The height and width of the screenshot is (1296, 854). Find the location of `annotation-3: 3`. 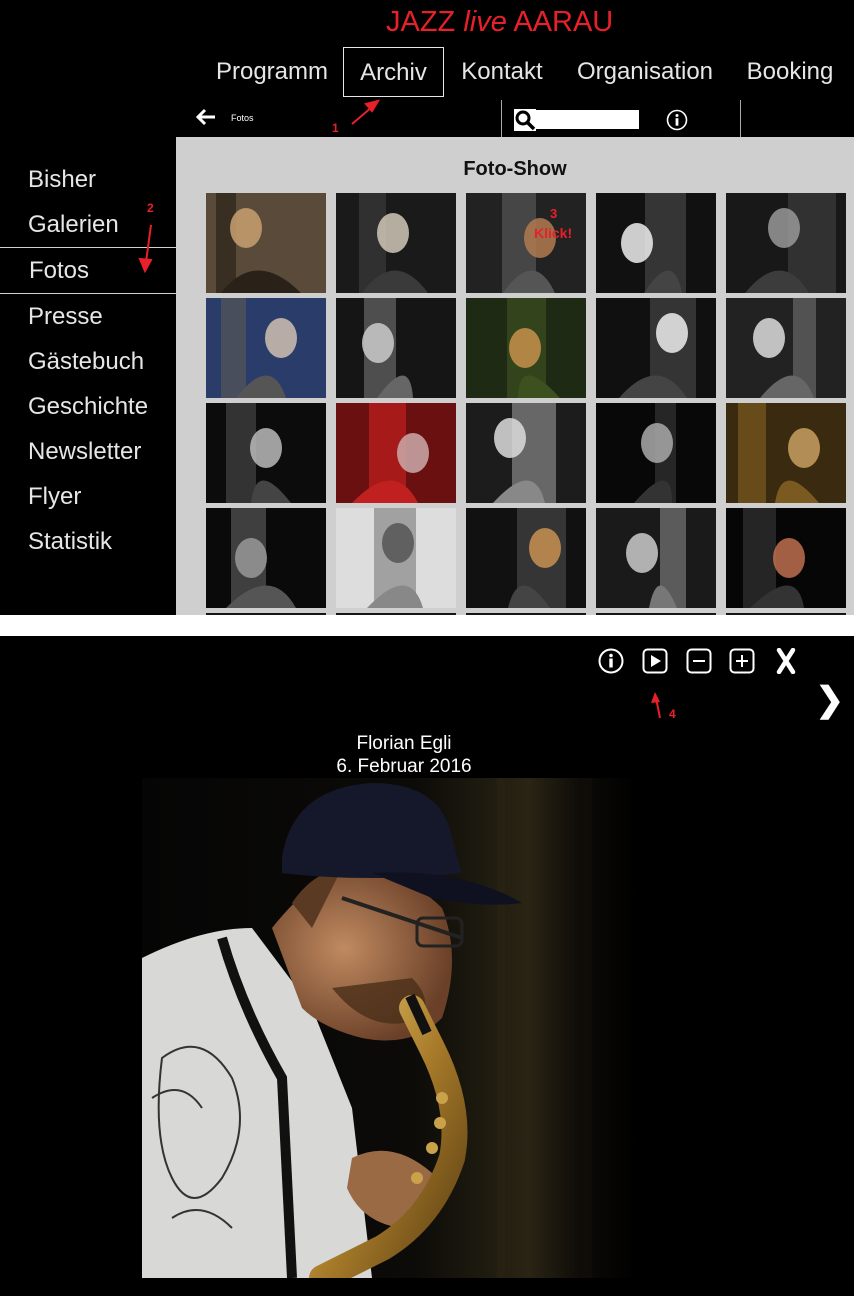

annotation-3: 3 is located at coordinates (554, 213).